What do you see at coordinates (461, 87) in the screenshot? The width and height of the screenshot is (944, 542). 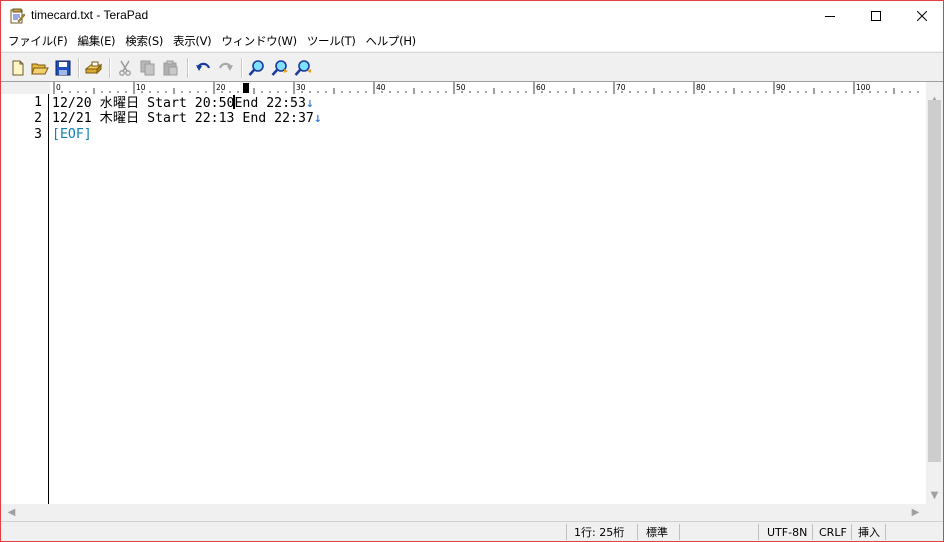 I see `ruler-label: 50` at bounding box center [461, 87].